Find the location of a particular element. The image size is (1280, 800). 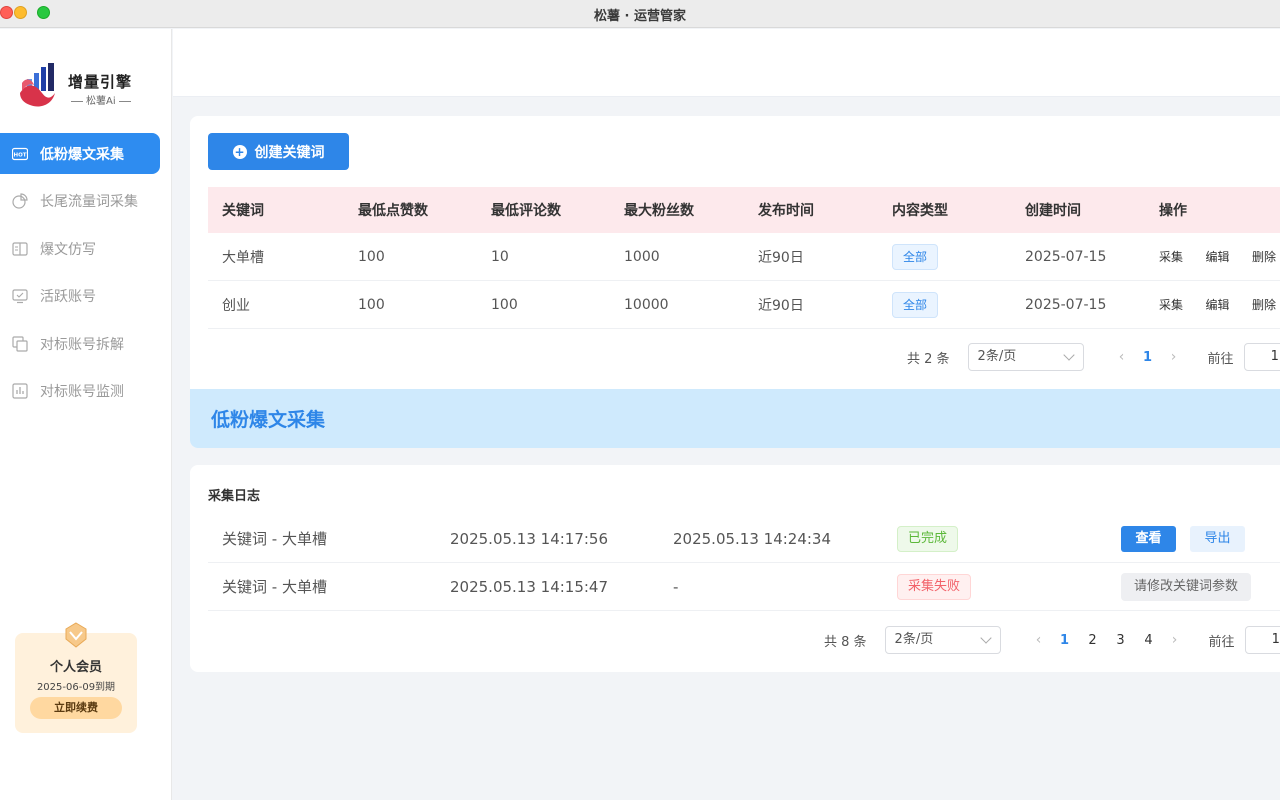

sidebar-item-benchmark-monitor: 对标账号监测 is located at coordinates (80, 391).